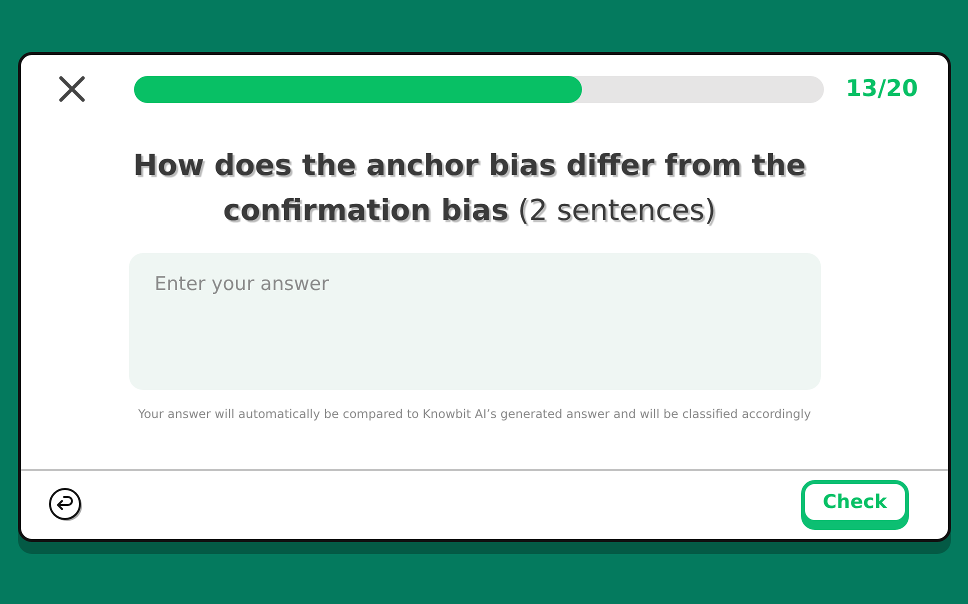  What do you see at coordinates (72, 89) in the screenshot?
I see `close-icon` at bounding box center [72, 89].